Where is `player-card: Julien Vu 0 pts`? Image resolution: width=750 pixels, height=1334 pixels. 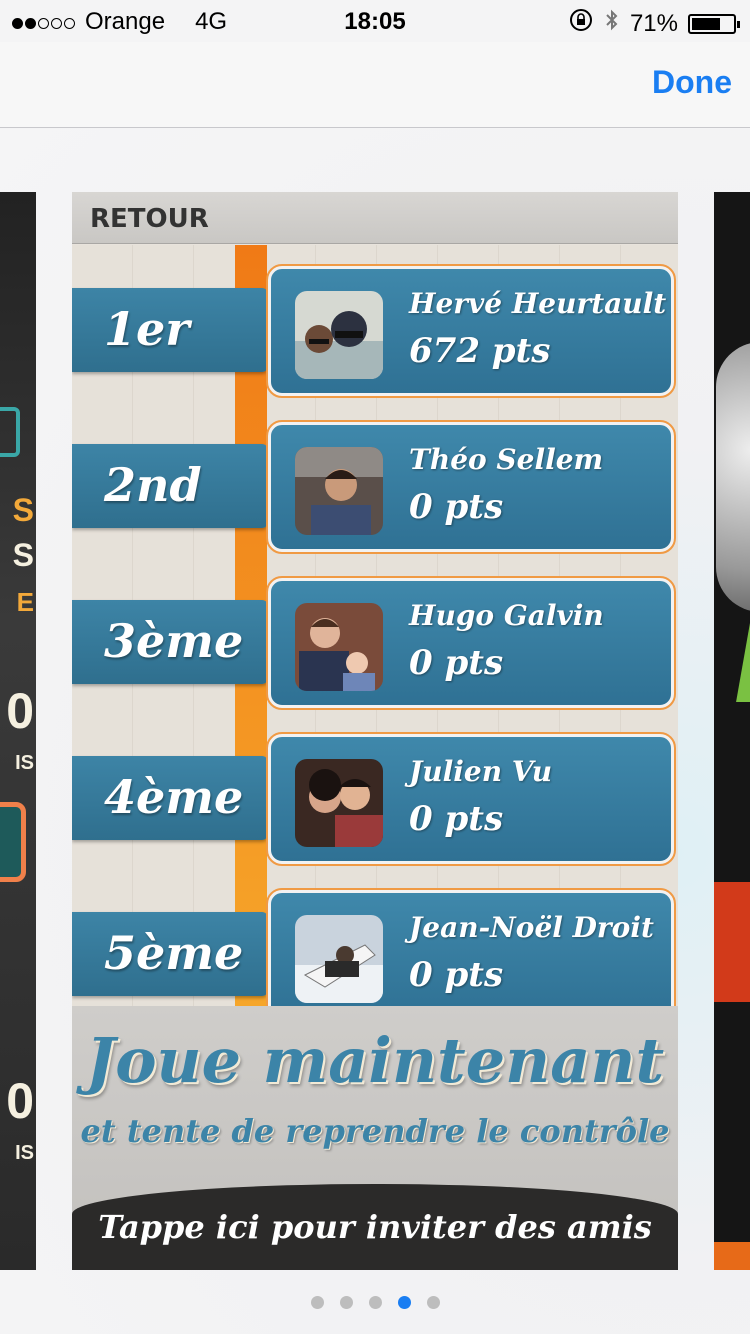 player-card: Julien Vu 0 pts is located at coordinates (471, 799).